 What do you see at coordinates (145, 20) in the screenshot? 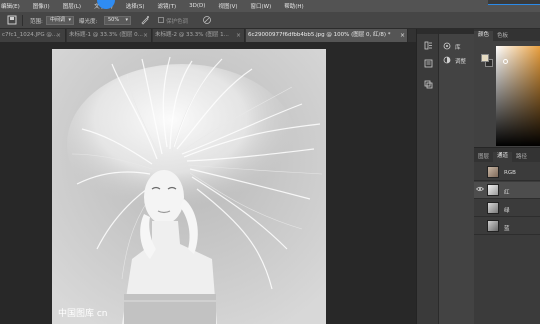
I see `airbrush-icon` at bounding box center [145, 20].